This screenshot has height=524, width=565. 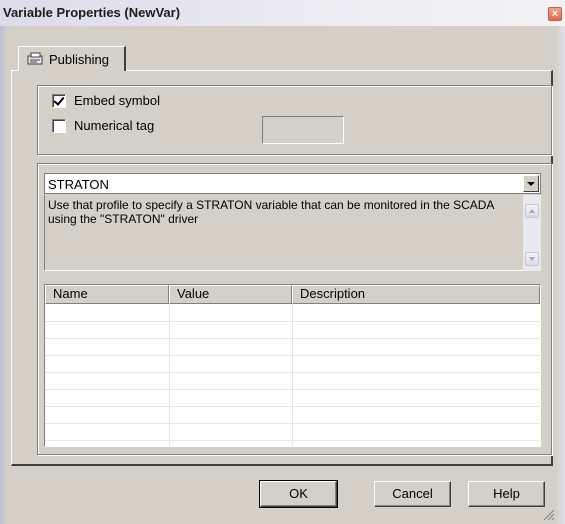 I want to click on tab-publishing: Publishing, so click(x=72, y=58).